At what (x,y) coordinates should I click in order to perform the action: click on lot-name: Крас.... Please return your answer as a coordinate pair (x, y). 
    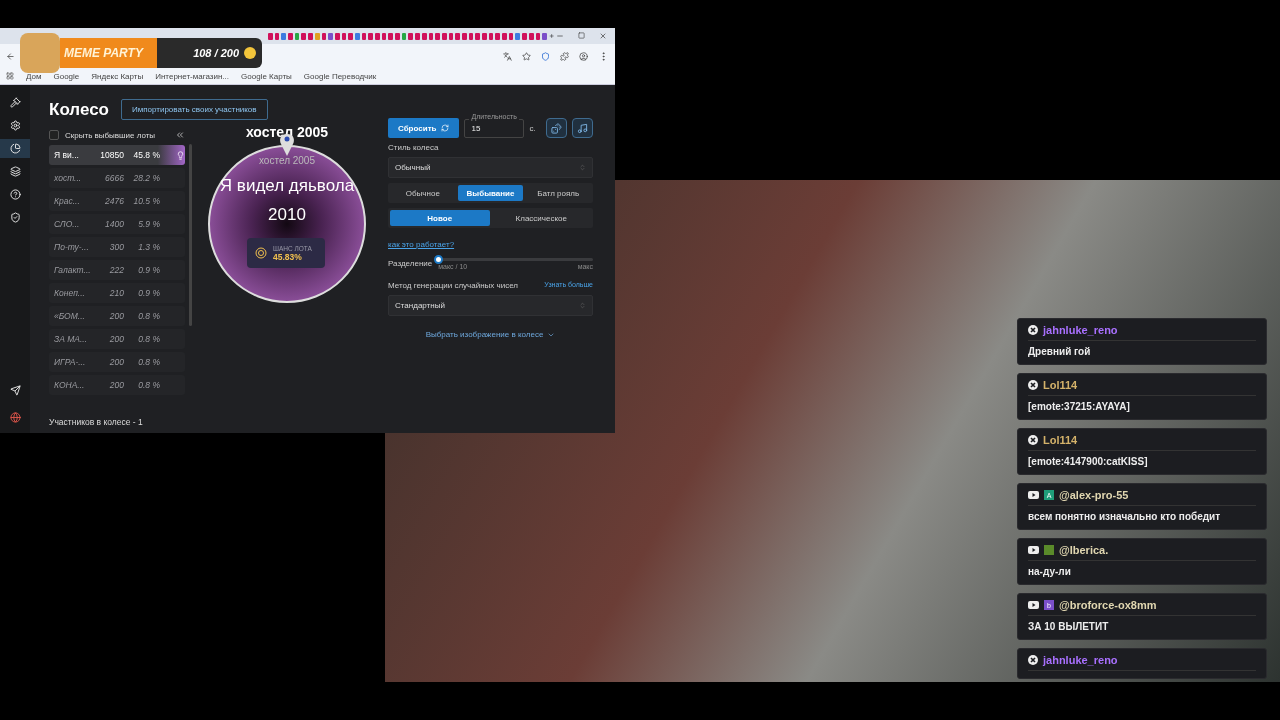
    Looking at the image, I should click on (67, 201).